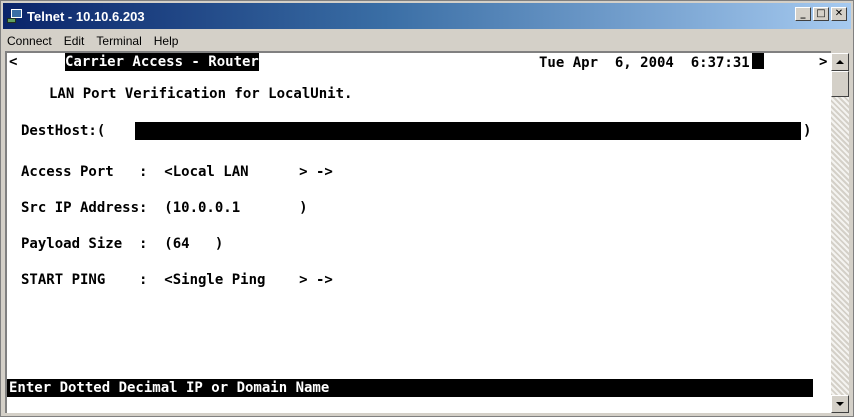 Image resolution: width=854 pixels, height=417 pixels. What do you see at coordinates (757, 61) in the screenshot?
I see `terminal-cursor` at bounding box center [757, 61].